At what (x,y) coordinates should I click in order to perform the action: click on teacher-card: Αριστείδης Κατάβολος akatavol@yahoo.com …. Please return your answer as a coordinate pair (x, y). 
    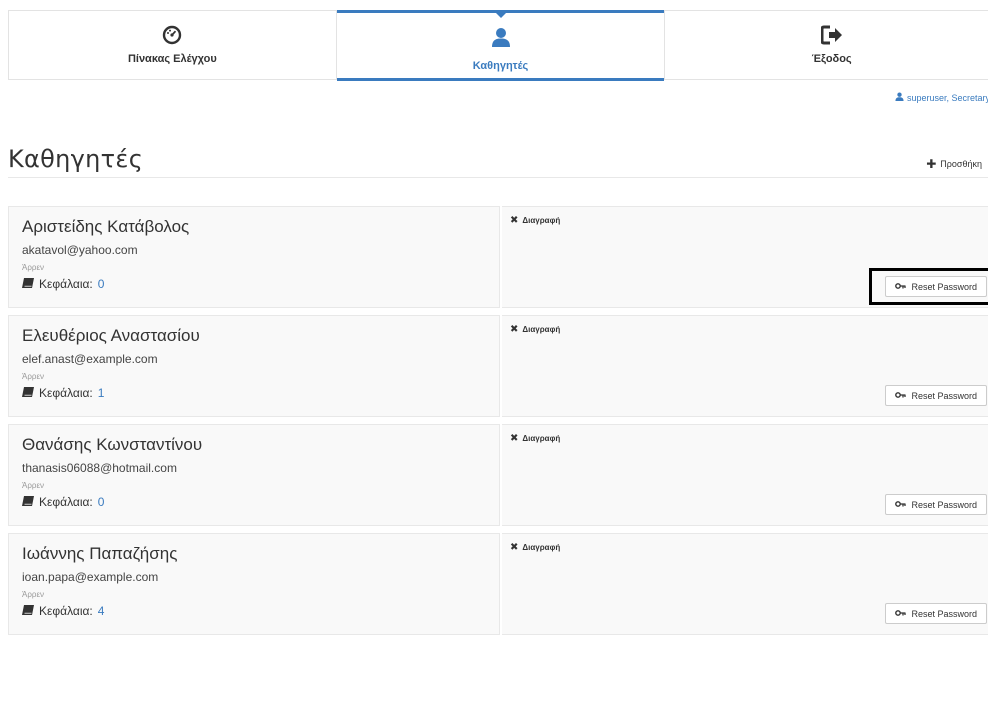
    Looking at the image, I should click on (498, 257).